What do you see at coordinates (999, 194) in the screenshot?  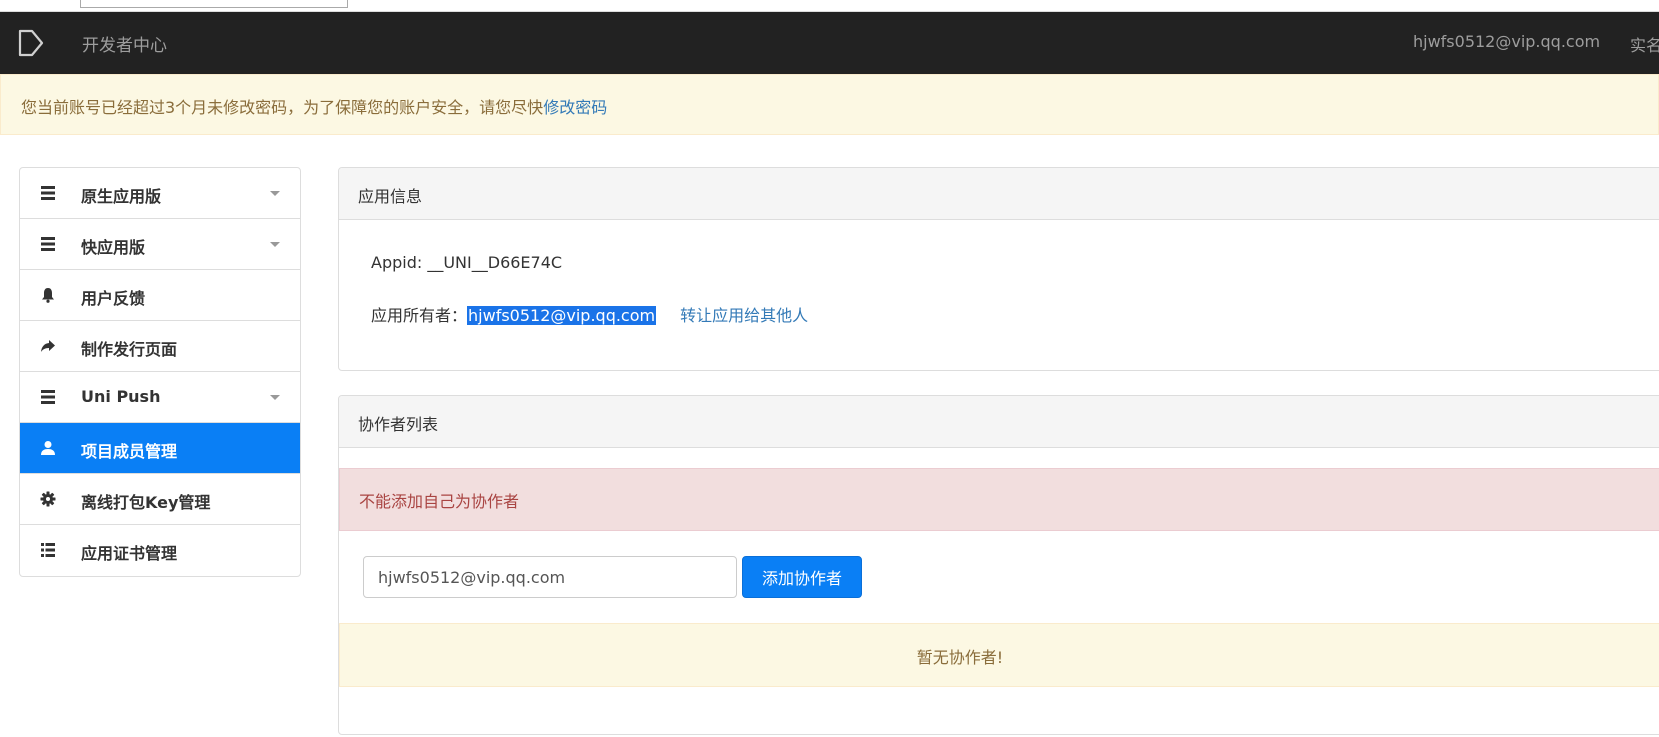 I see `app-info-heading: 应用信息` at bounding box center [999, 194].